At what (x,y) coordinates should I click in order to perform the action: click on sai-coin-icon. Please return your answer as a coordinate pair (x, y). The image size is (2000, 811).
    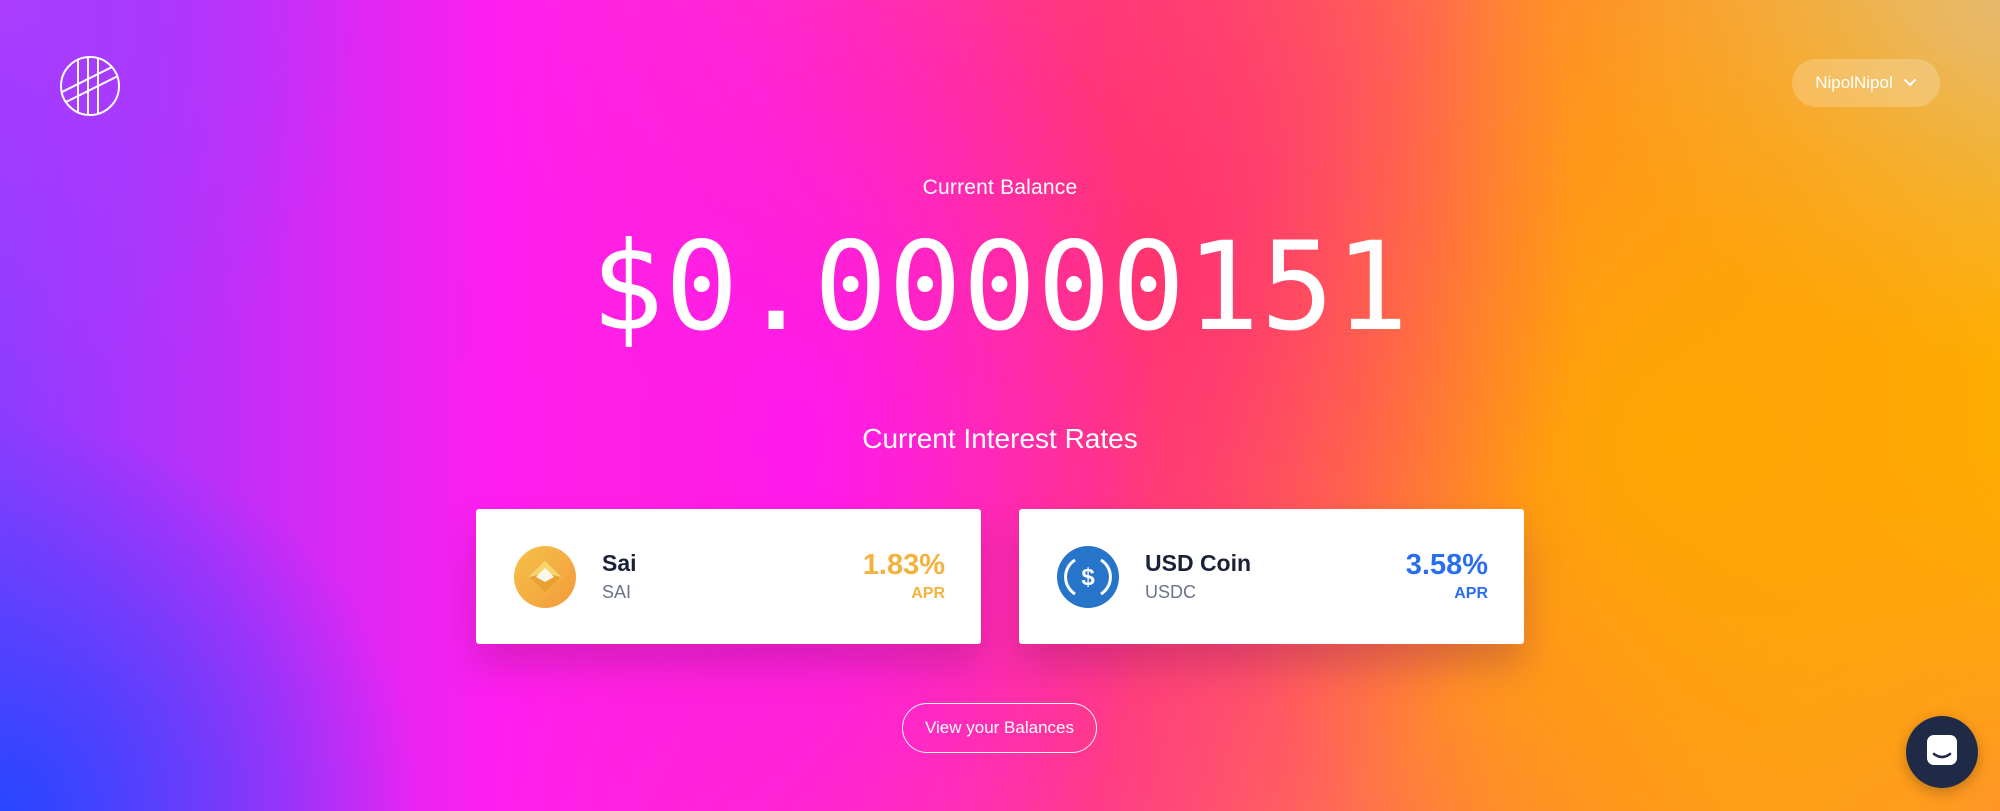
    Looking at the image, I should click on (545, 576).